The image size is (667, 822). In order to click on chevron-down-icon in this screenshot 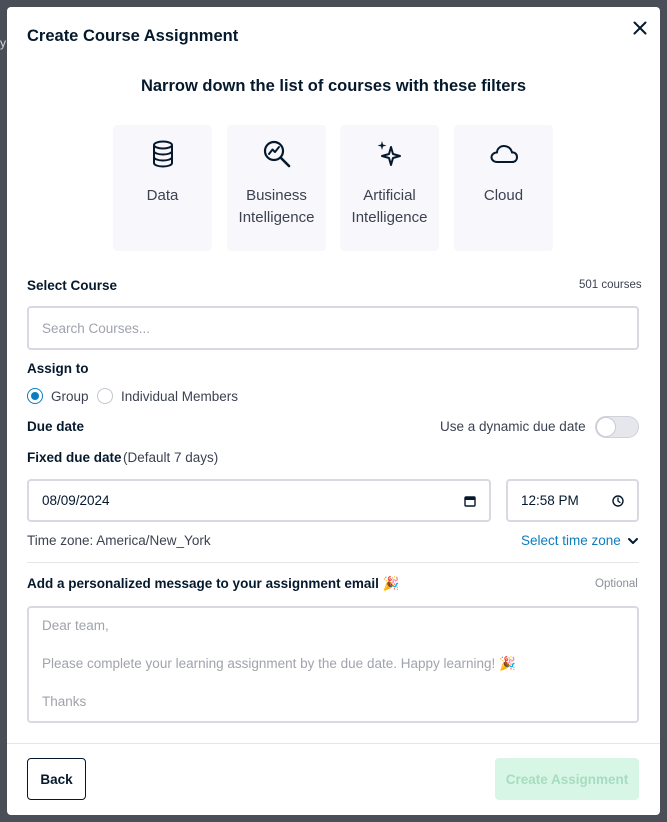, I will do `click(632, 540)`.